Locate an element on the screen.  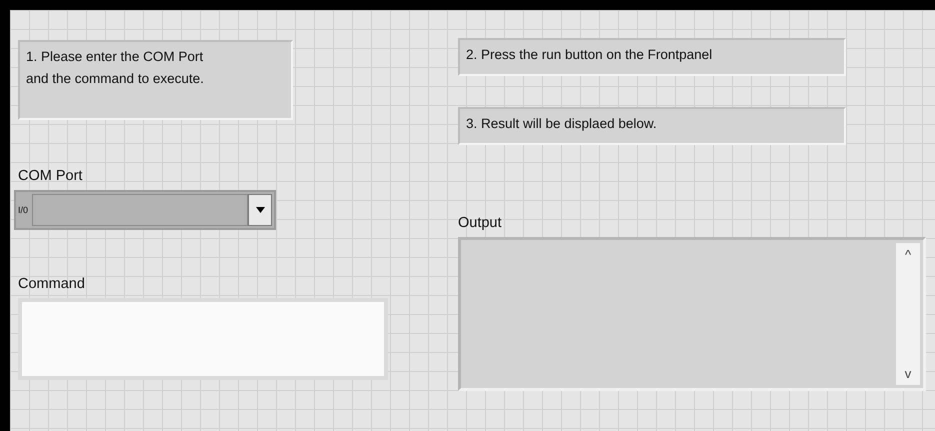
scroll-up-button: ^ is located at coordinates (908, 254).